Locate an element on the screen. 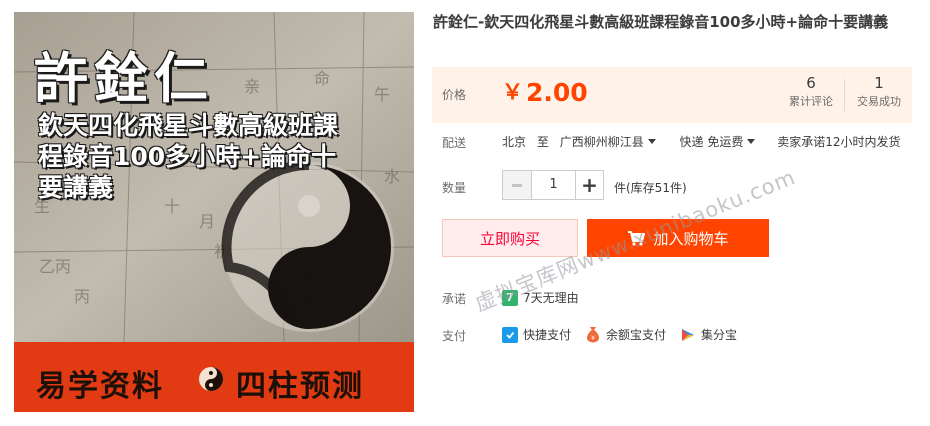 This screenshot has height=426, width=930. decrease-button is located at coordinates (517, 185).